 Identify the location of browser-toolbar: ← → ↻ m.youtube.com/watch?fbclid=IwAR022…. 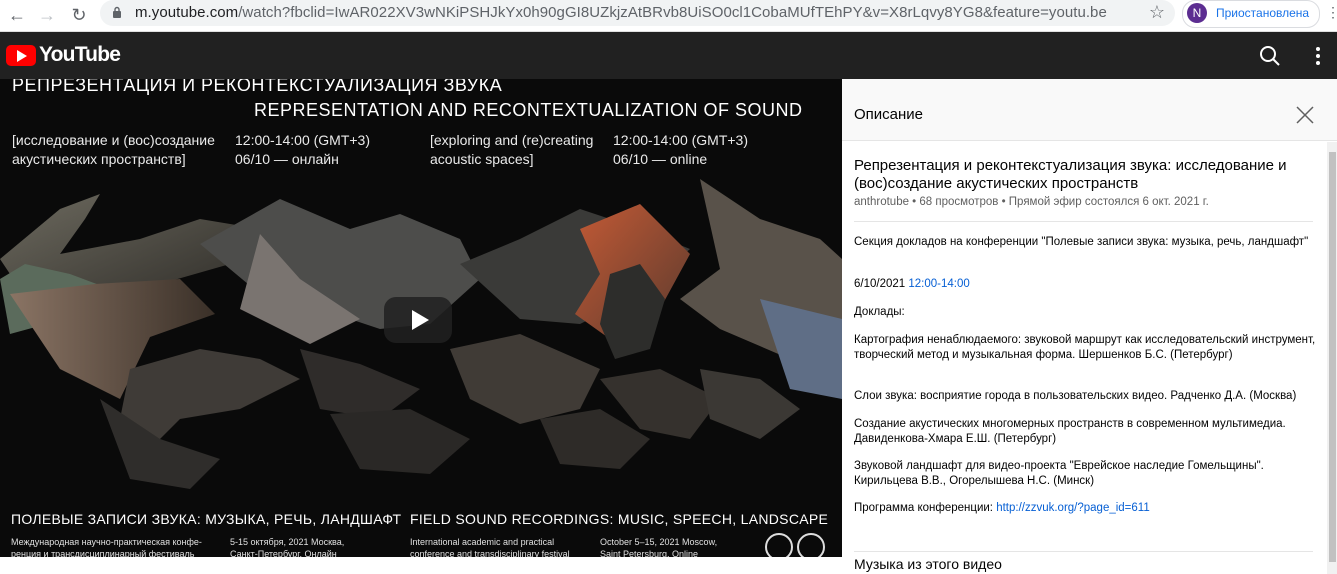
(668, 16).